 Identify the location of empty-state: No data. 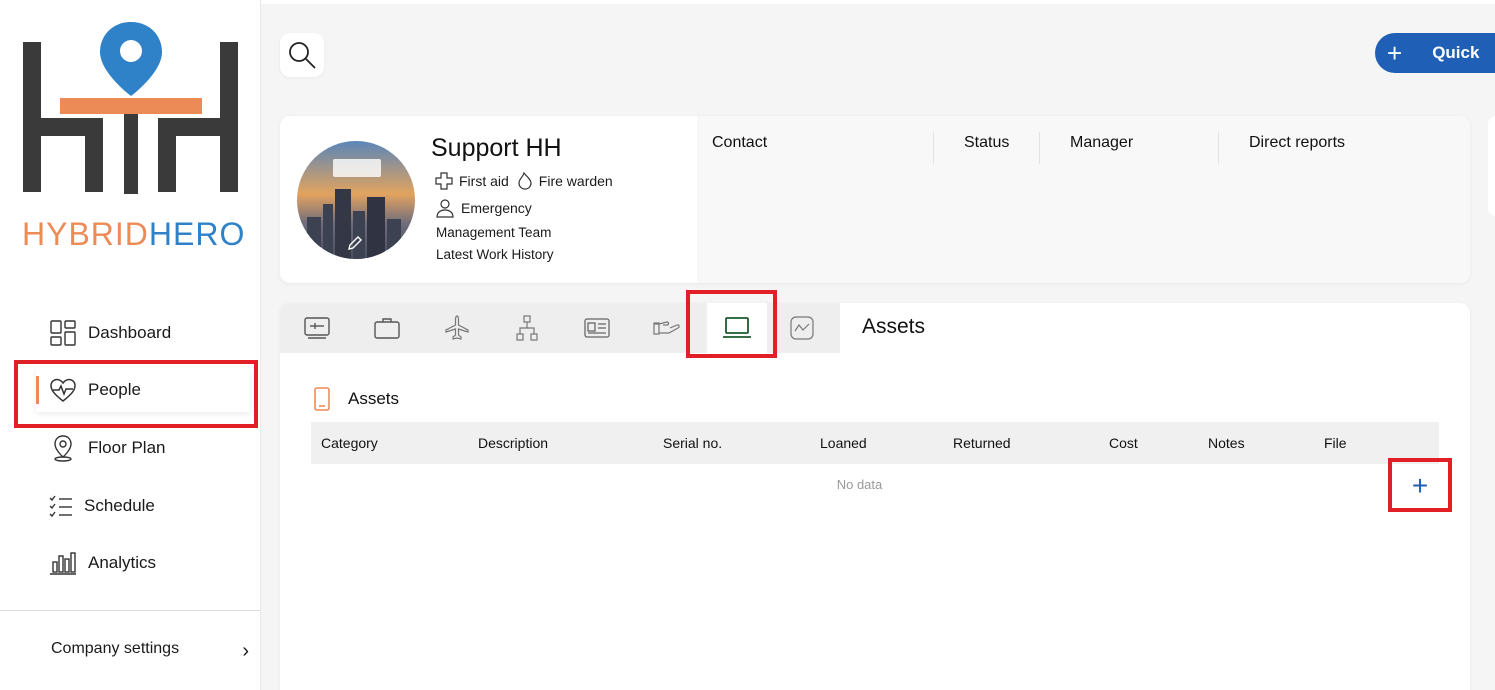
(859, 484).